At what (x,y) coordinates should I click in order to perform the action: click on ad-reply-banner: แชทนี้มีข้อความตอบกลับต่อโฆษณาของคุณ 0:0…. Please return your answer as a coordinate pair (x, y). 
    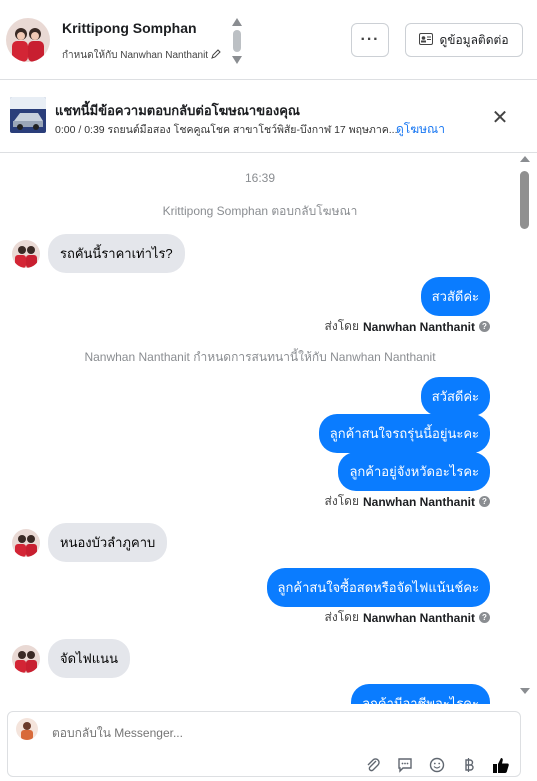
    Looking at the image, I should click on (268, 117).